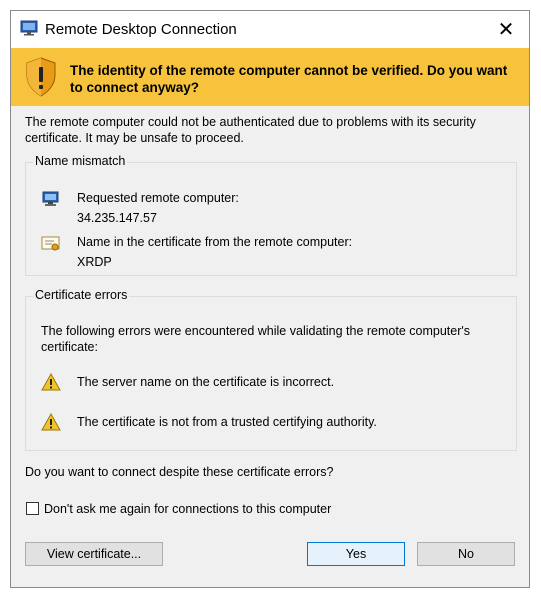 The width and height of the screenshot is (541, 592). I want to click on requested-computer-label: Requested remote computer:, so click(158, 198).